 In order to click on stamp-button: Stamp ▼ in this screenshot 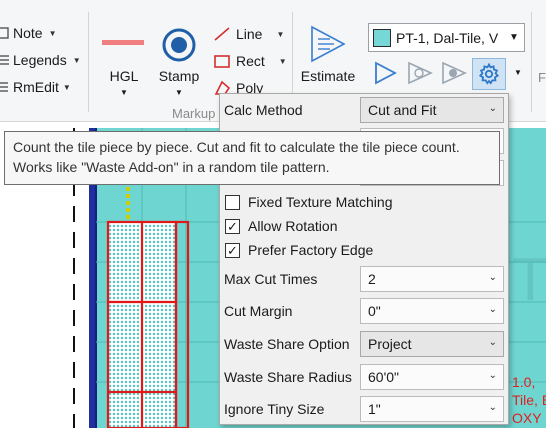, I will do `click(179, 60)`.